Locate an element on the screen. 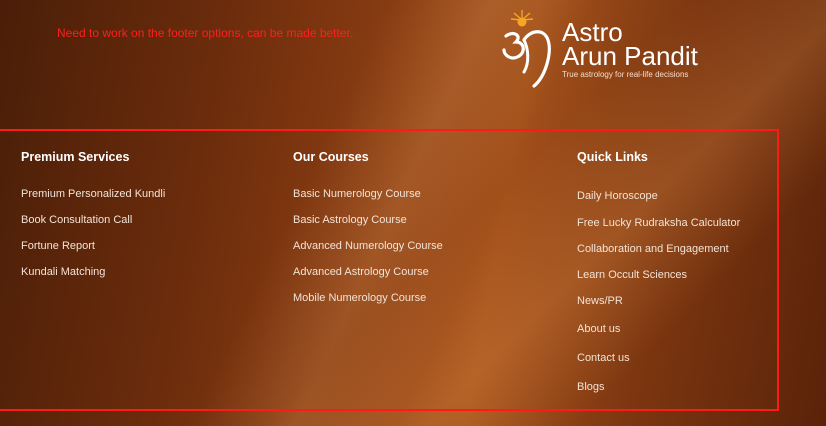  footer-link: Fortune Report is located at coordinates (58, 246).